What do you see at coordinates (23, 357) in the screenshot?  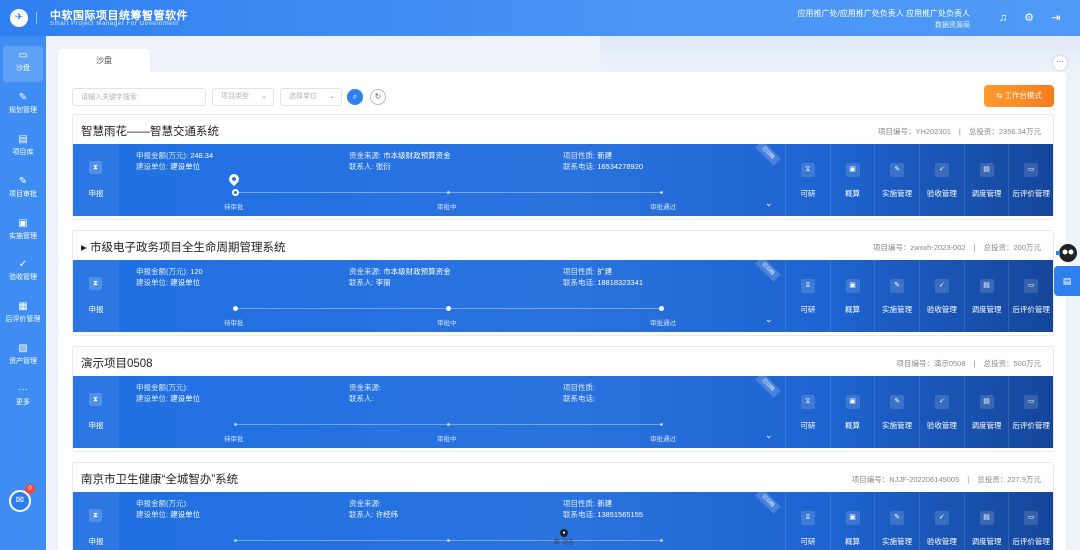 I see `sidebar-item-7: ▧ 资产管理` at bounding box center [23, 357].